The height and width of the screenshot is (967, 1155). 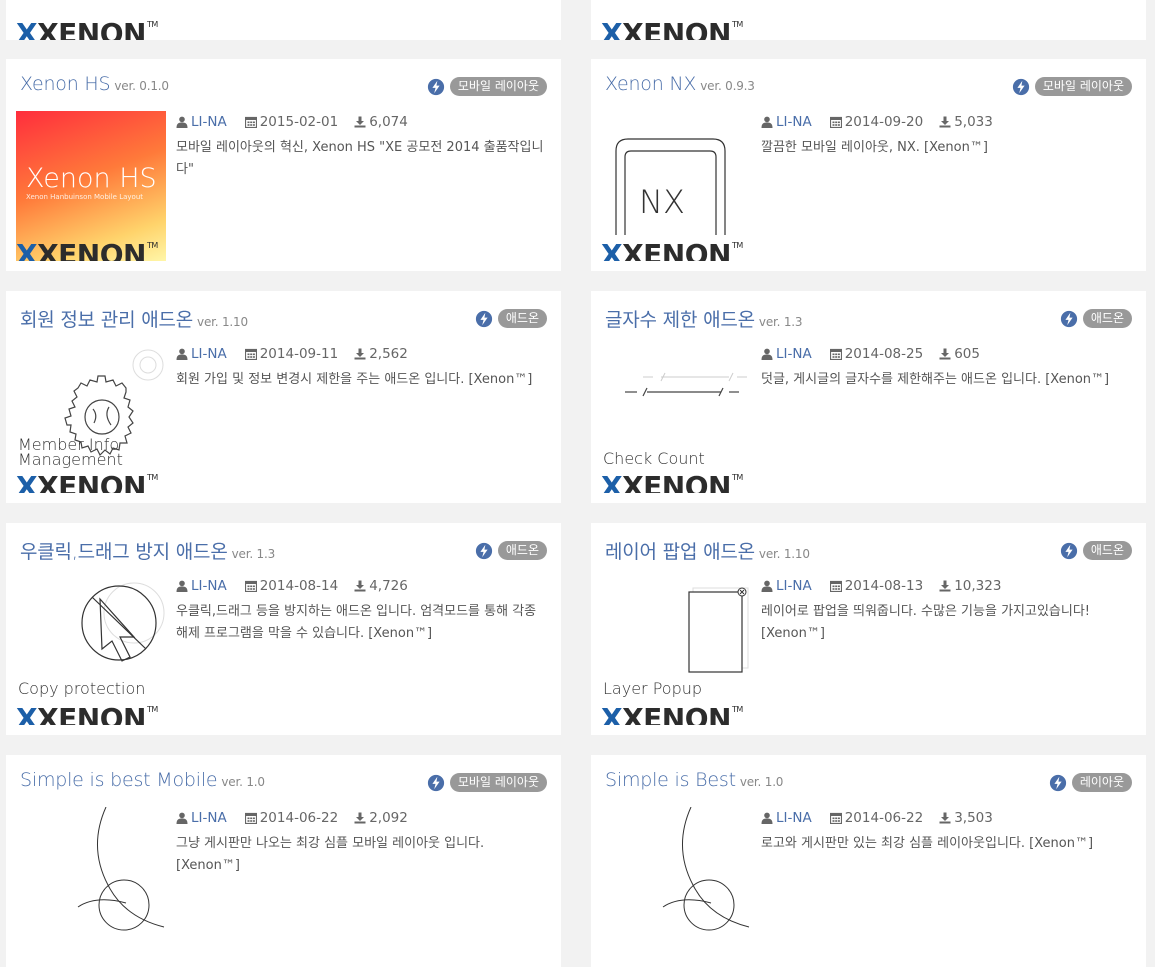 What do you see at coordinates (354, 379) in the screenshot?
I see `plugin-description: 회원 가입 및 정보 변경시 제한을 주는 애드온 입니다. [Xenon™]` at bounding box center [354, 379].